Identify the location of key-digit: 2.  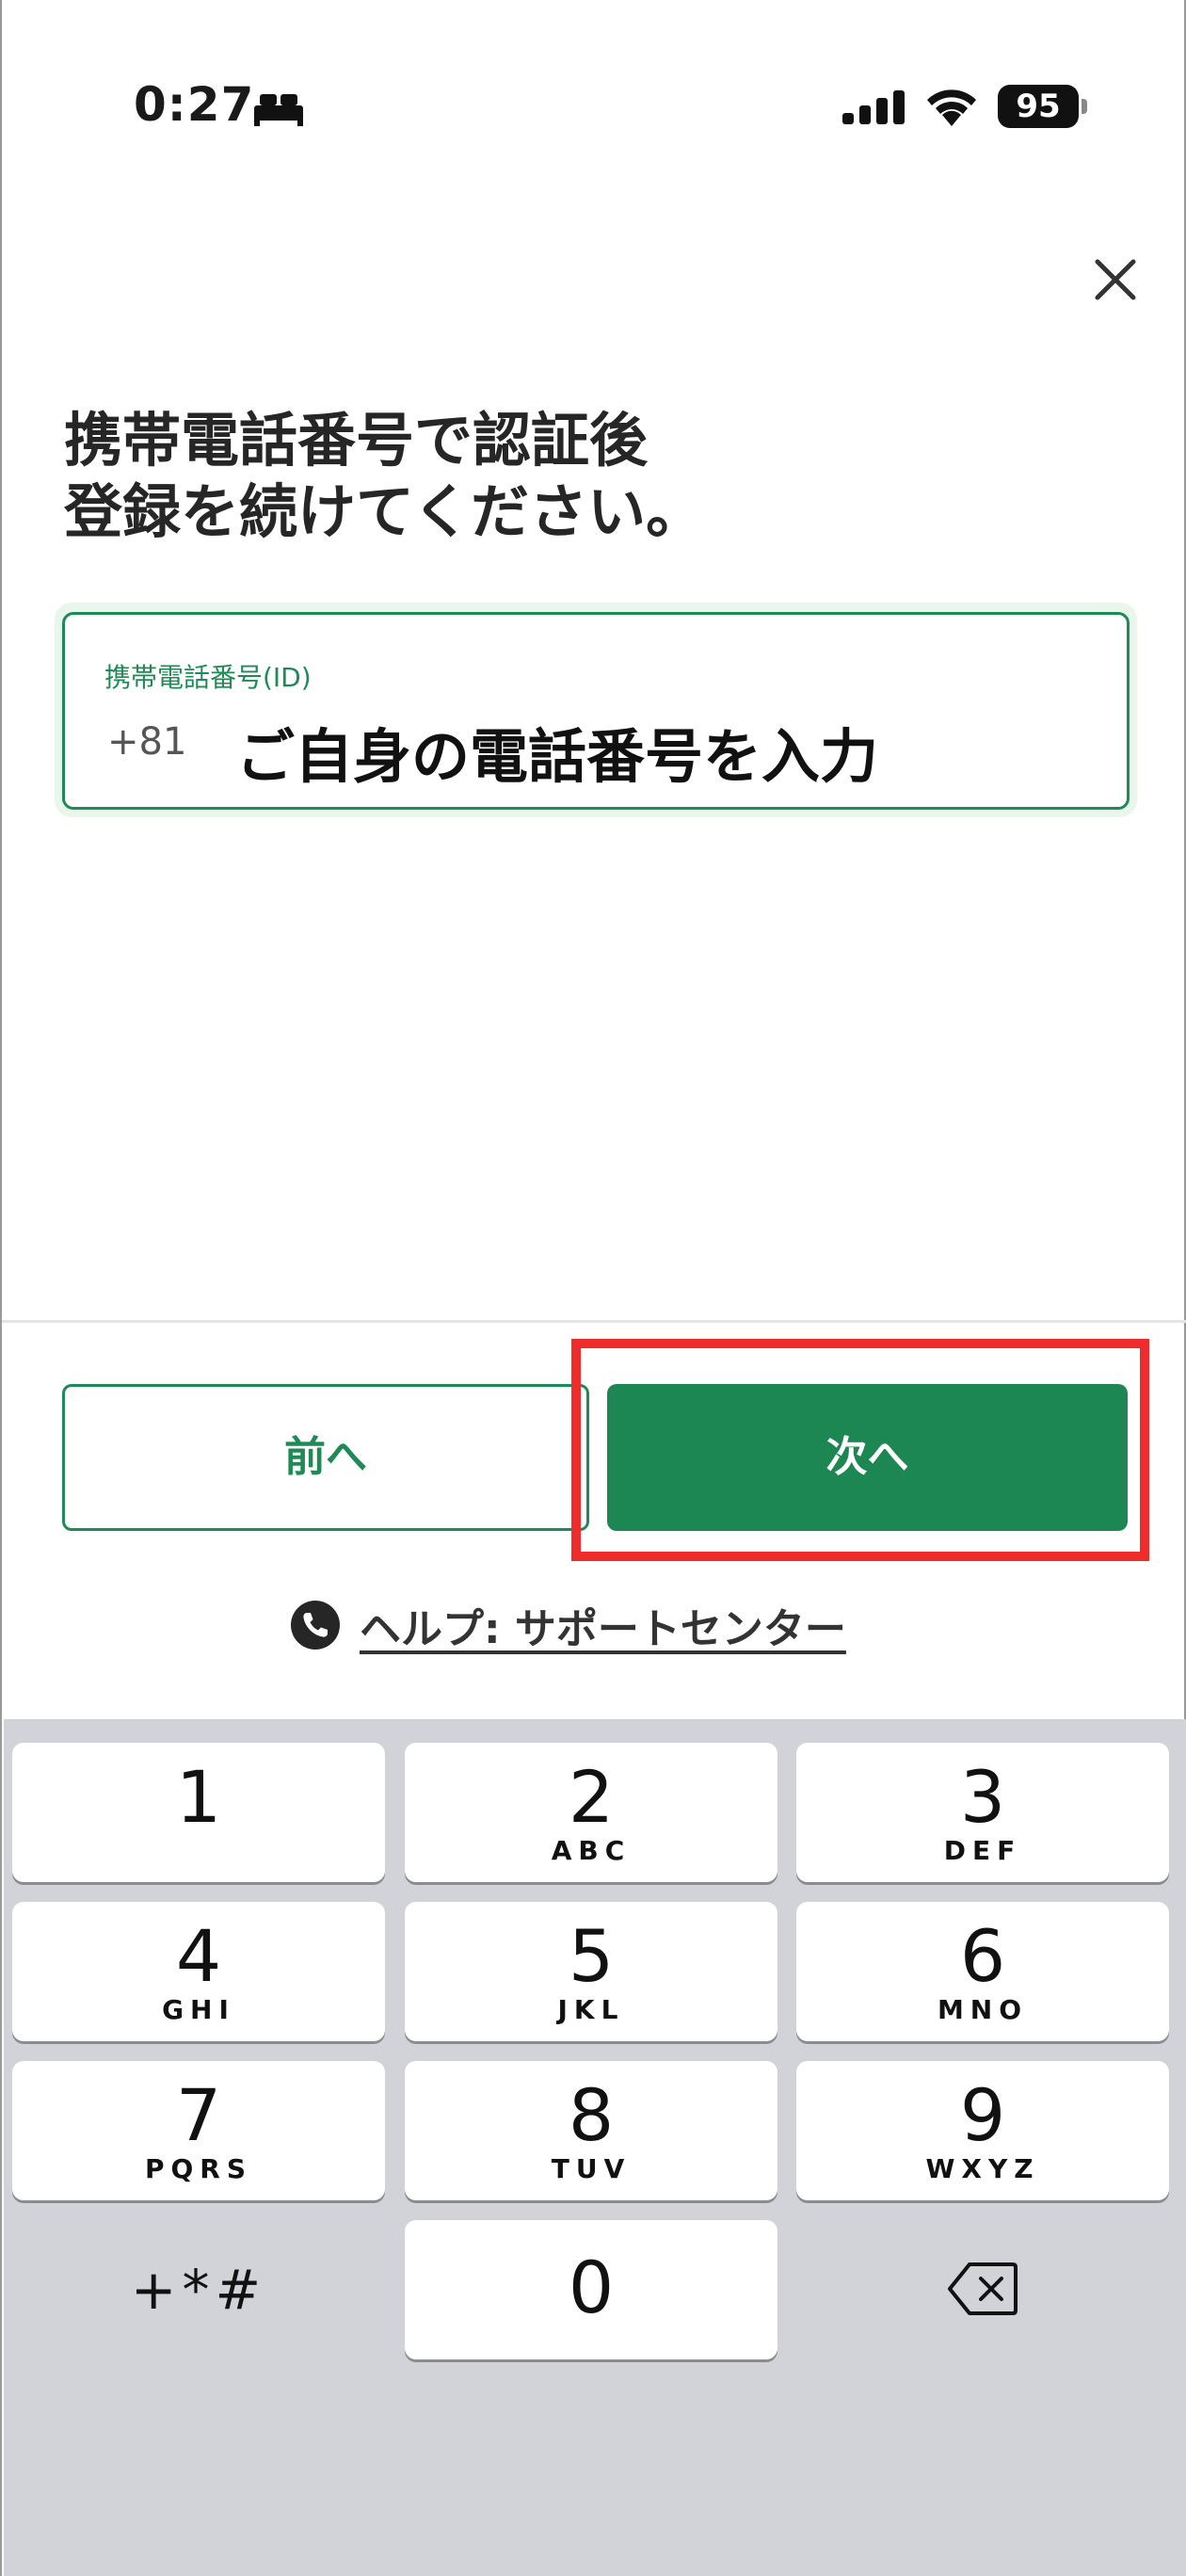
(591, 1797).